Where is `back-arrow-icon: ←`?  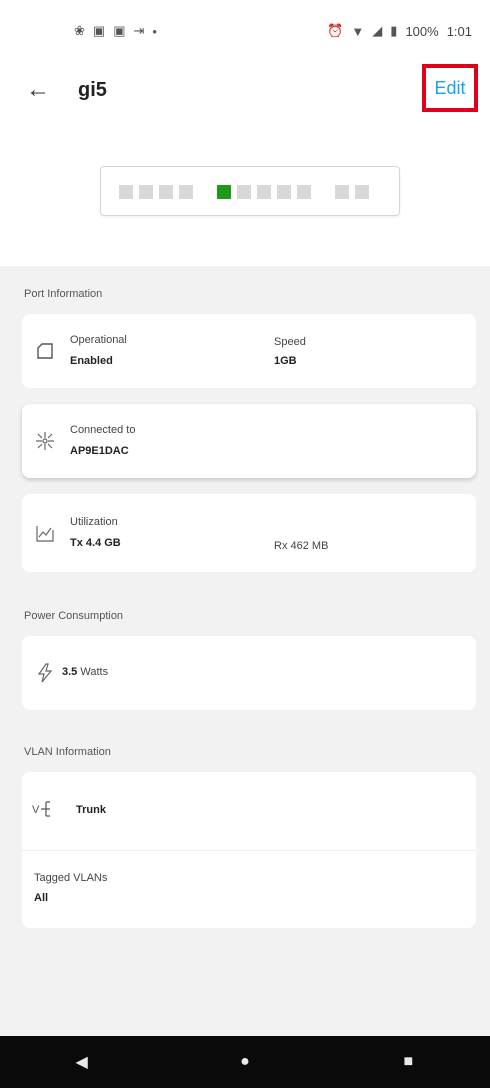
back-arrow-icon: ← is located at coordinates (38, 90).